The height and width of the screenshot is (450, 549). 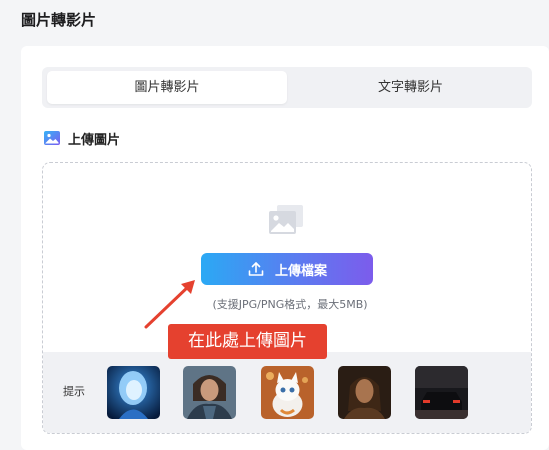 I want to click on long-hair-man-thumbnail, so click(x=364, y=392).